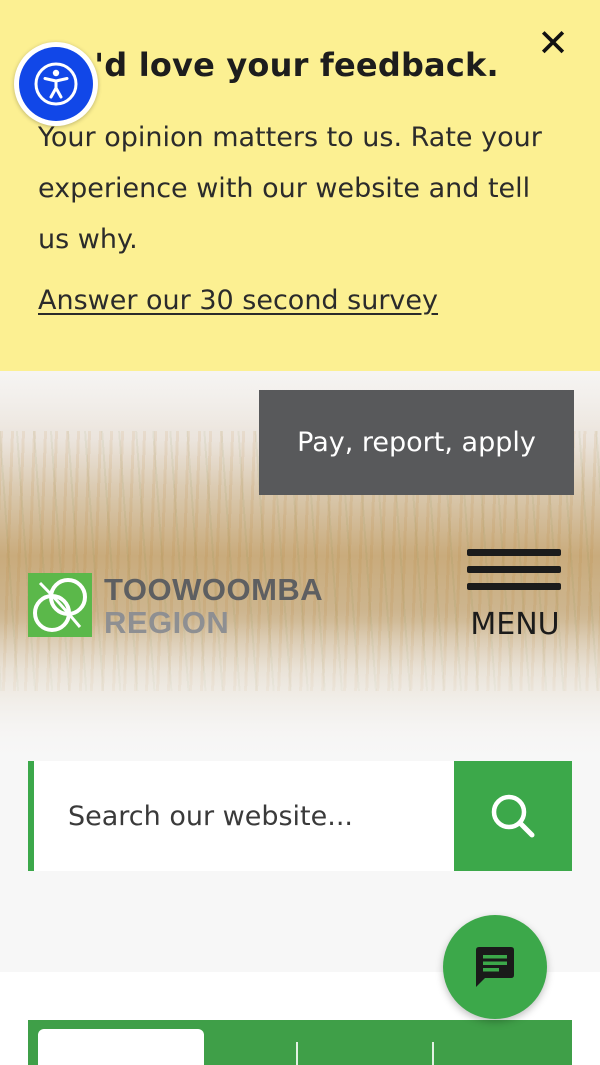  I want to click on menu-label: MENU, so click(515, 624).